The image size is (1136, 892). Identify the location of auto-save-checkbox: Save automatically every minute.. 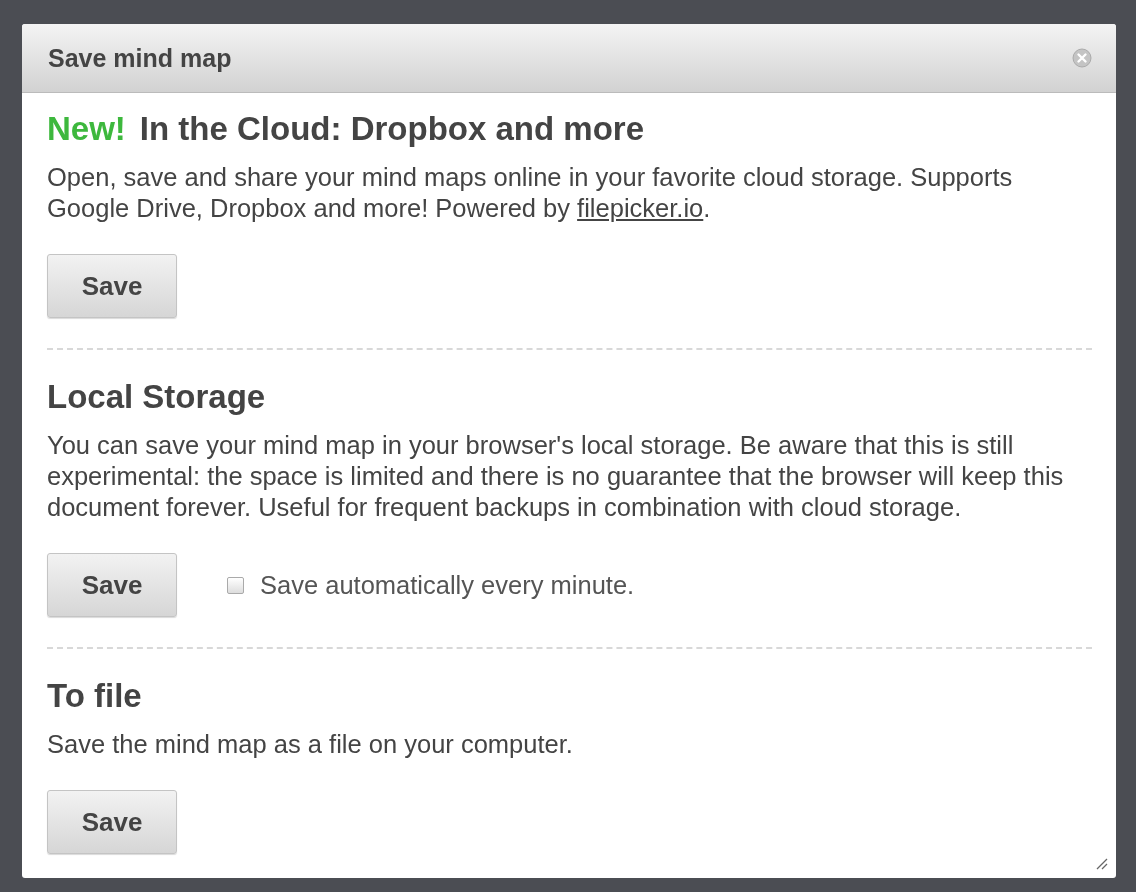
(431, 585).